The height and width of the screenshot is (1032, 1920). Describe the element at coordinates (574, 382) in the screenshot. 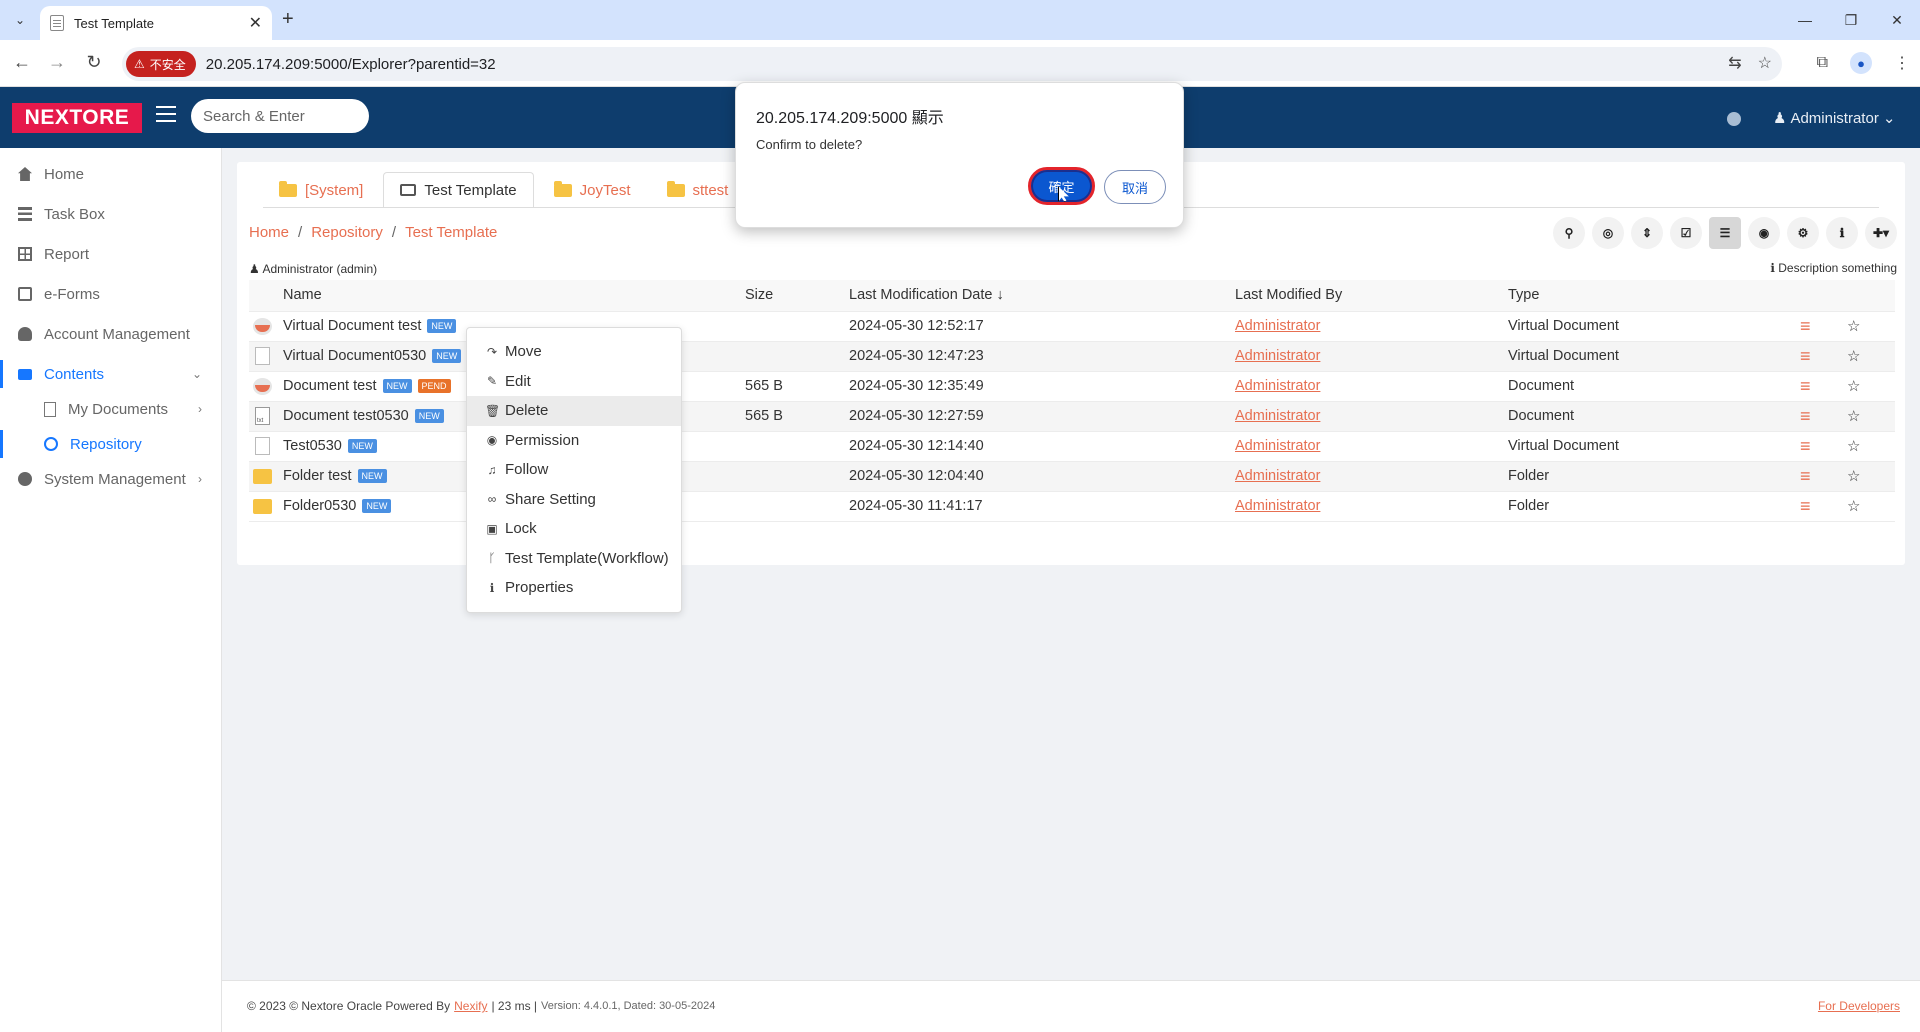

I see `menu-item-edit: ✎ Edit` at that location.